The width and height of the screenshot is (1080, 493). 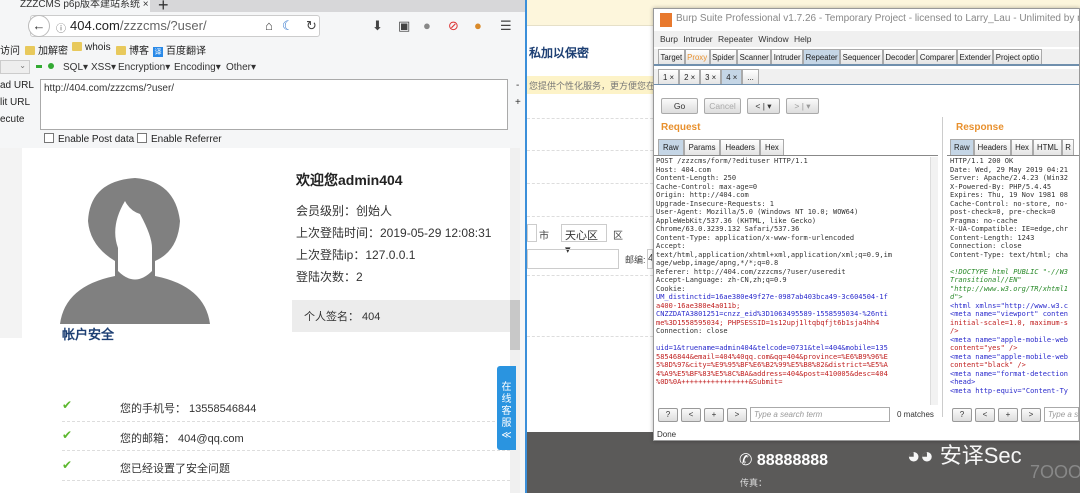 I want to click on resp-tab-raw: Raw, so click(x=962, y=147).